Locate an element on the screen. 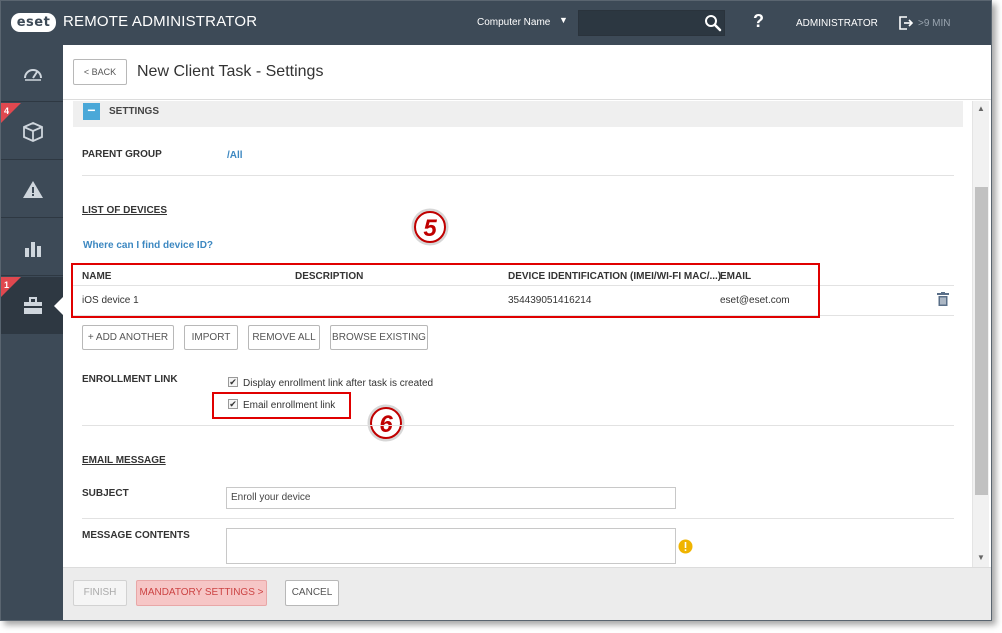 The height and width of the screenshot is (633, 1002). subject-label: SUBJECT is located at coordinates (105, 493).